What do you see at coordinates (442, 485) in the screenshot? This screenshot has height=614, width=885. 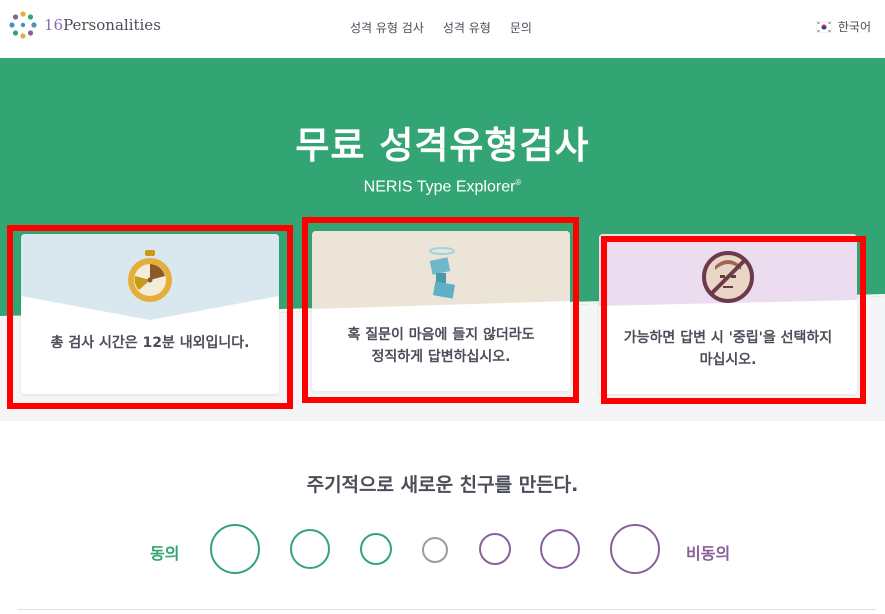 I see `question-text: 주기적으로 새로운 친구를 만든다.` at bounding box center [442, 485].